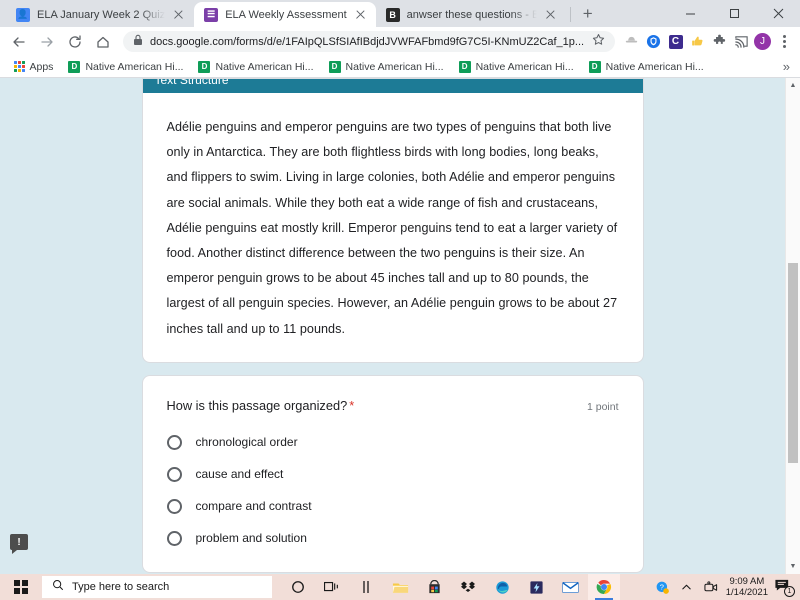 This screenshot has height=600, width=800. Describe the element at coordinates (697, 41) in the screenshot. I see `thumbs-up-extension-icon` at that location.